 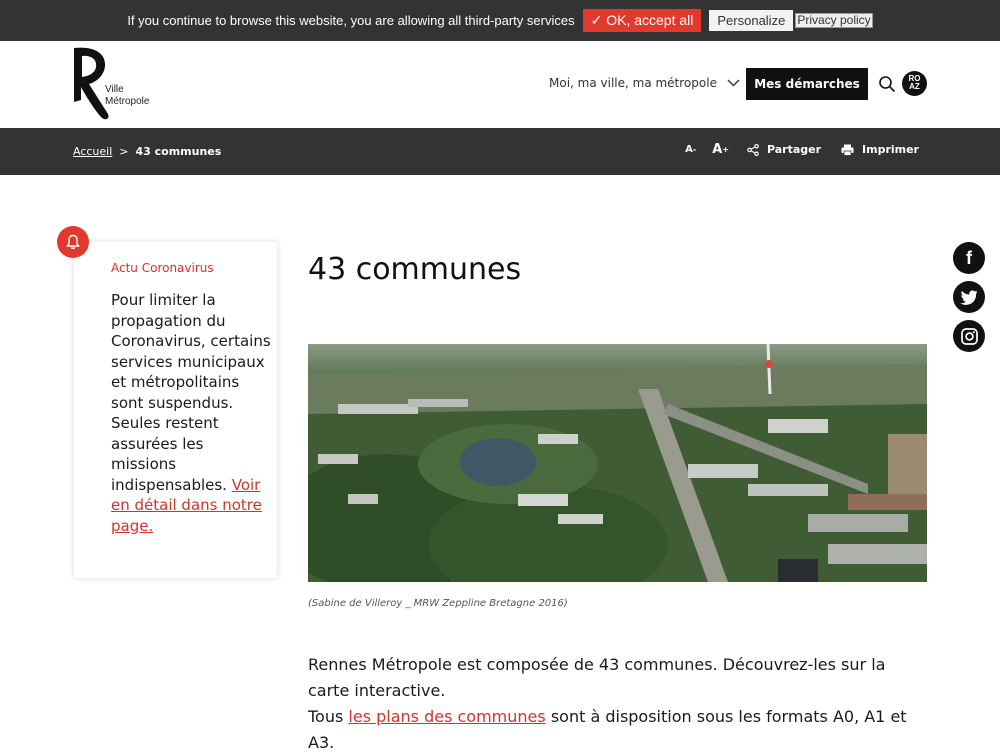 What do you see at coordinates (633, 83) in the screenshot?
I see `nav-menu-label: Moi, ma ville, ma métropole` at bounding box center [633, 83].